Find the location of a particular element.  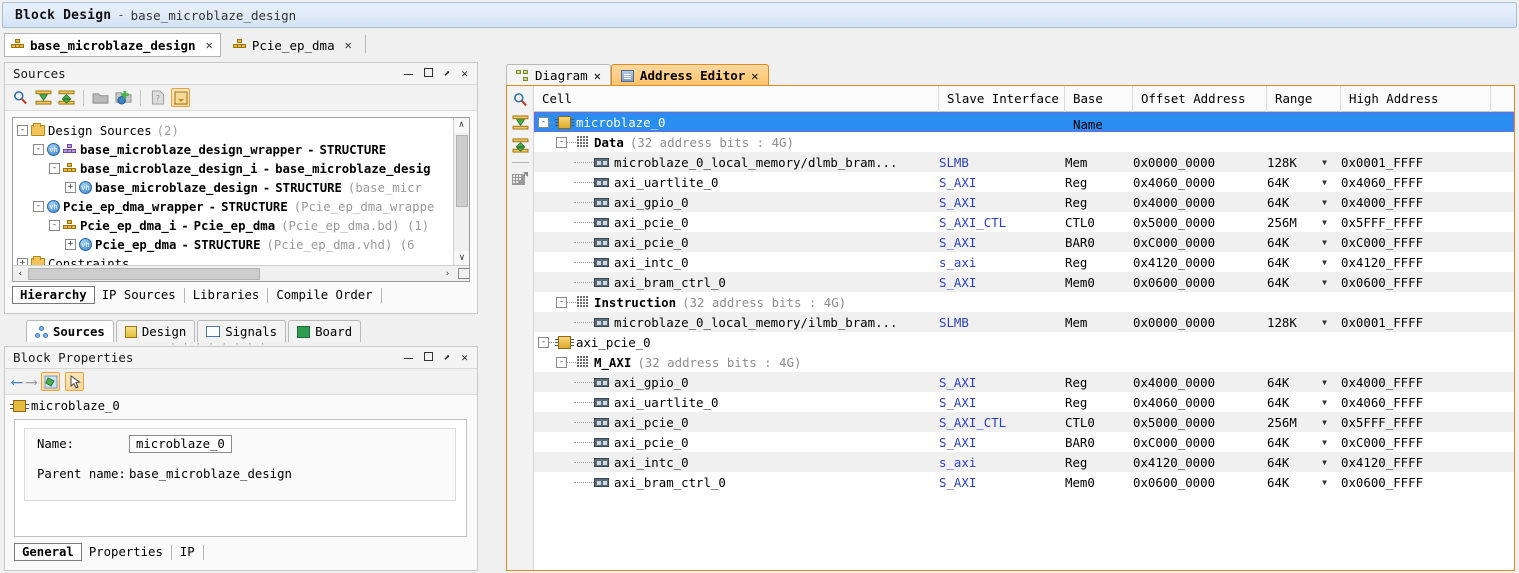

offset-address-cell: 0xC000_0000 is located at coordinates (1200, 442).